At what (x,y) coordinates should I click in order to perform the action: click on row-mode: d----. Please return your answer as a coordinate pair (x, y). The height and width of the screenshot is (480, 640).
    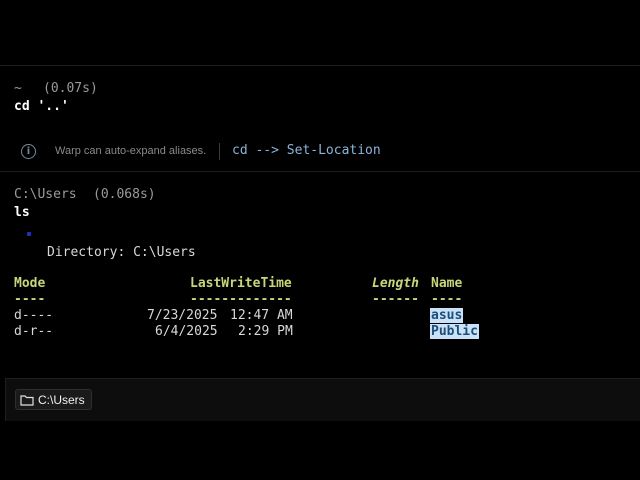
    Looking at the image, I should click on (34, 315).